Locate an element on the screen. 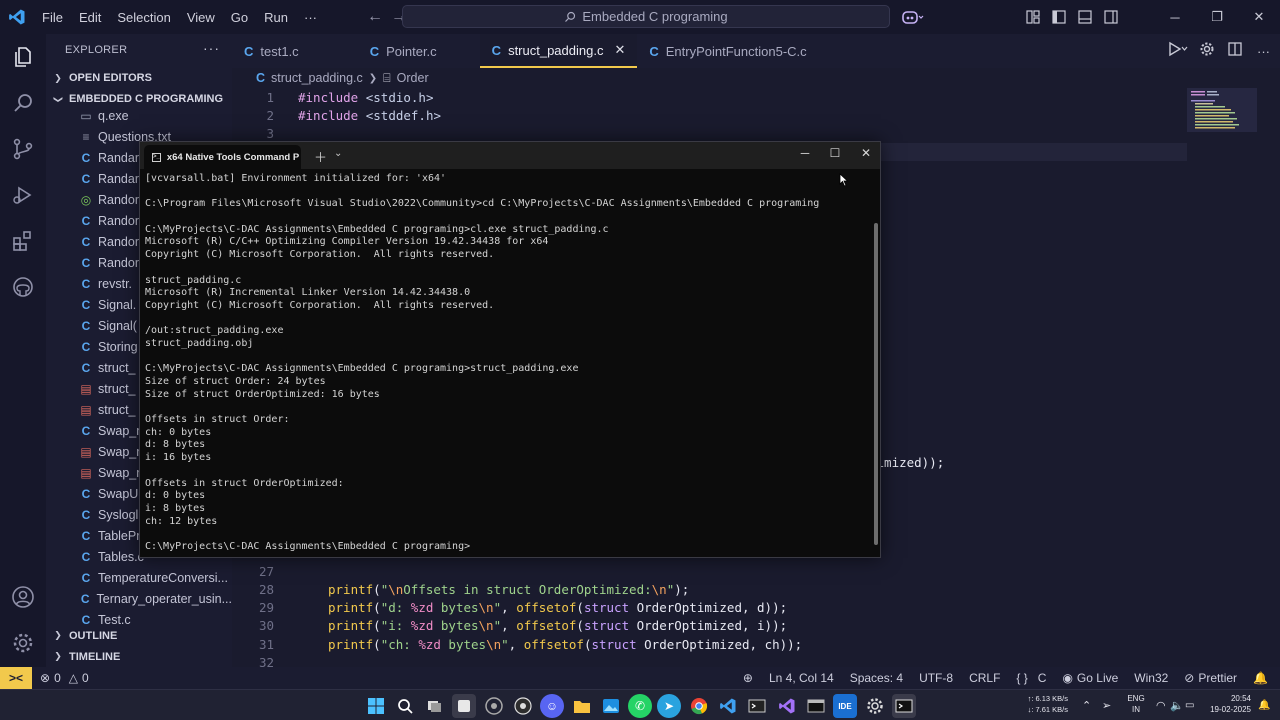 The width and height of the screenshot is (1280, 720). tray-overflow-icon: ⌃ is located at coordinates (1086, 705).